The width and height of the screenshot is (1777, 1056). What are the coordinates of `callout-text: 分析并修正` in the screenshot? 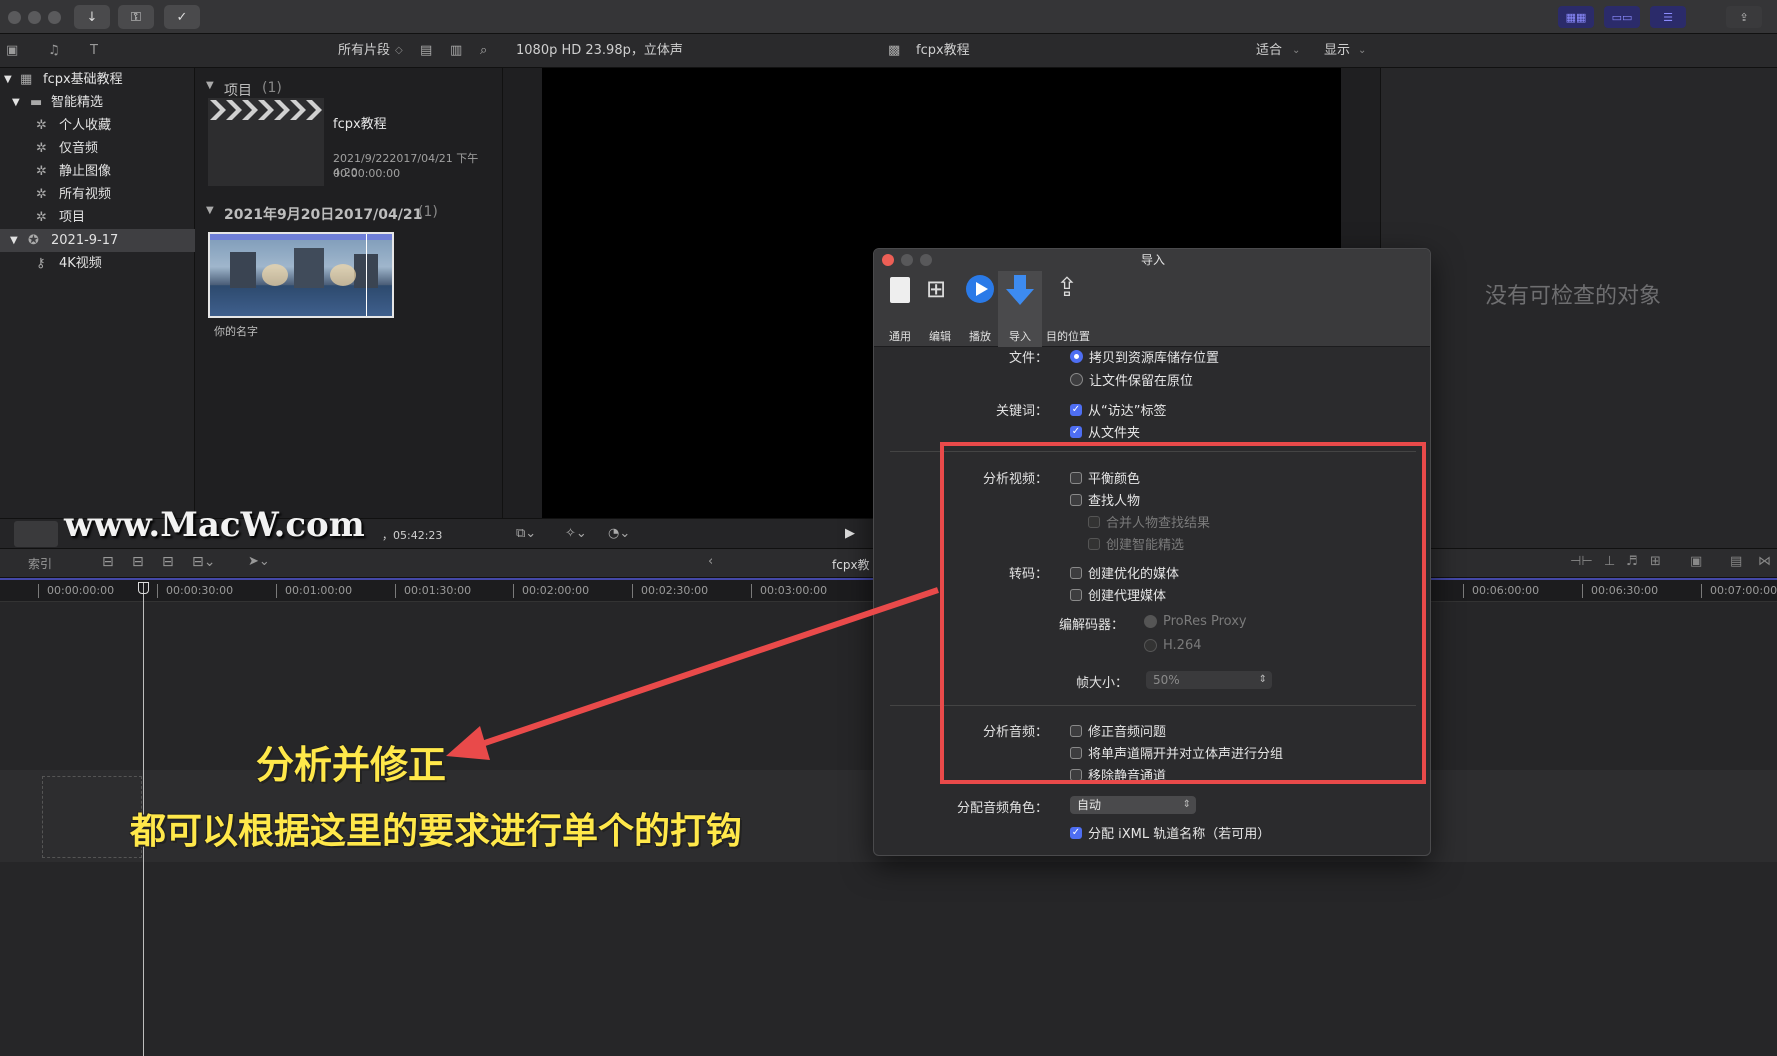 It's located at (351, 765).